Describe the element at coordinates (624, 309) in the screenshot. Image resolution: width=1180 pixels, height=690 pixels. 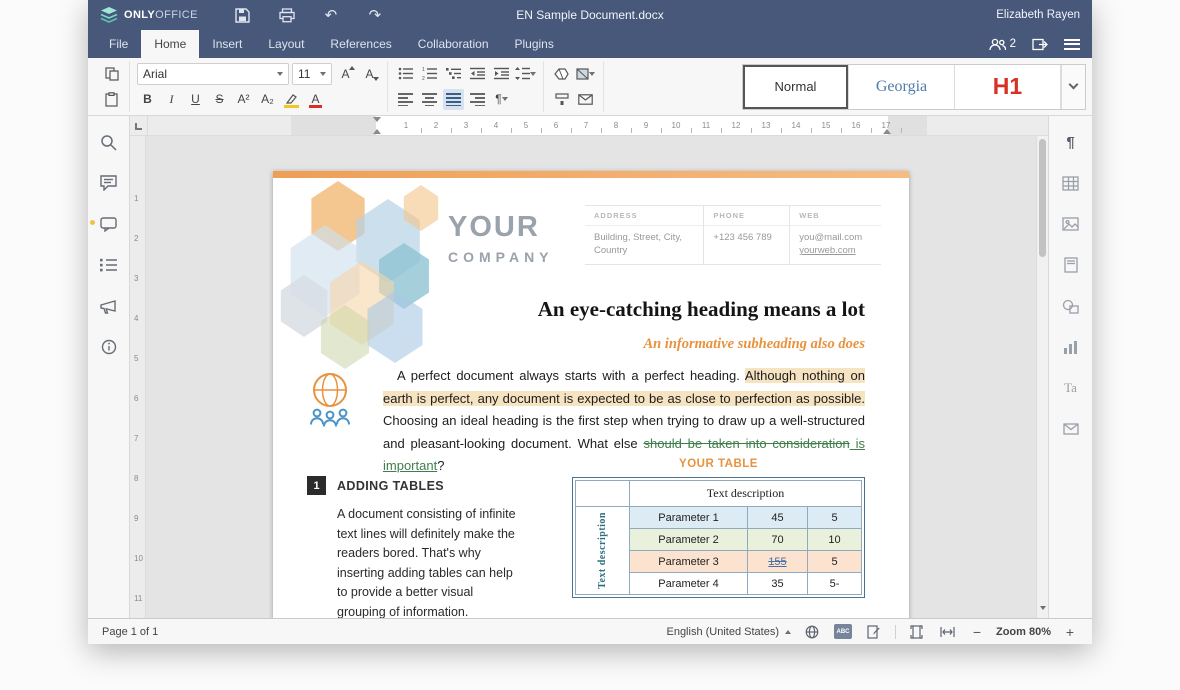
I see `document-heading: An eye-catching heading means a lot` at that location.